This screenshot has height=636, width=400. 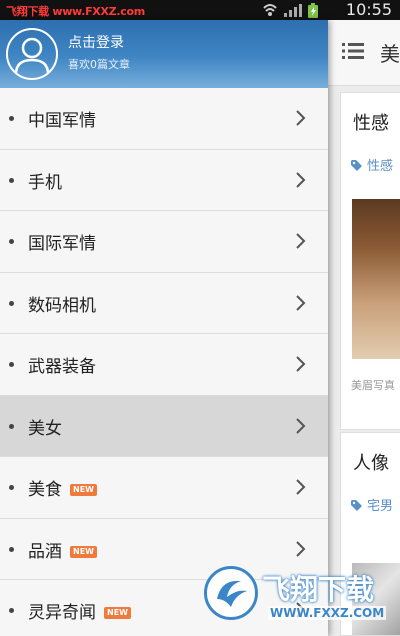 I want to click on watermark-logo: 飞翔下载 WWW.FXXZ.COM, so click(x=299, y=597).